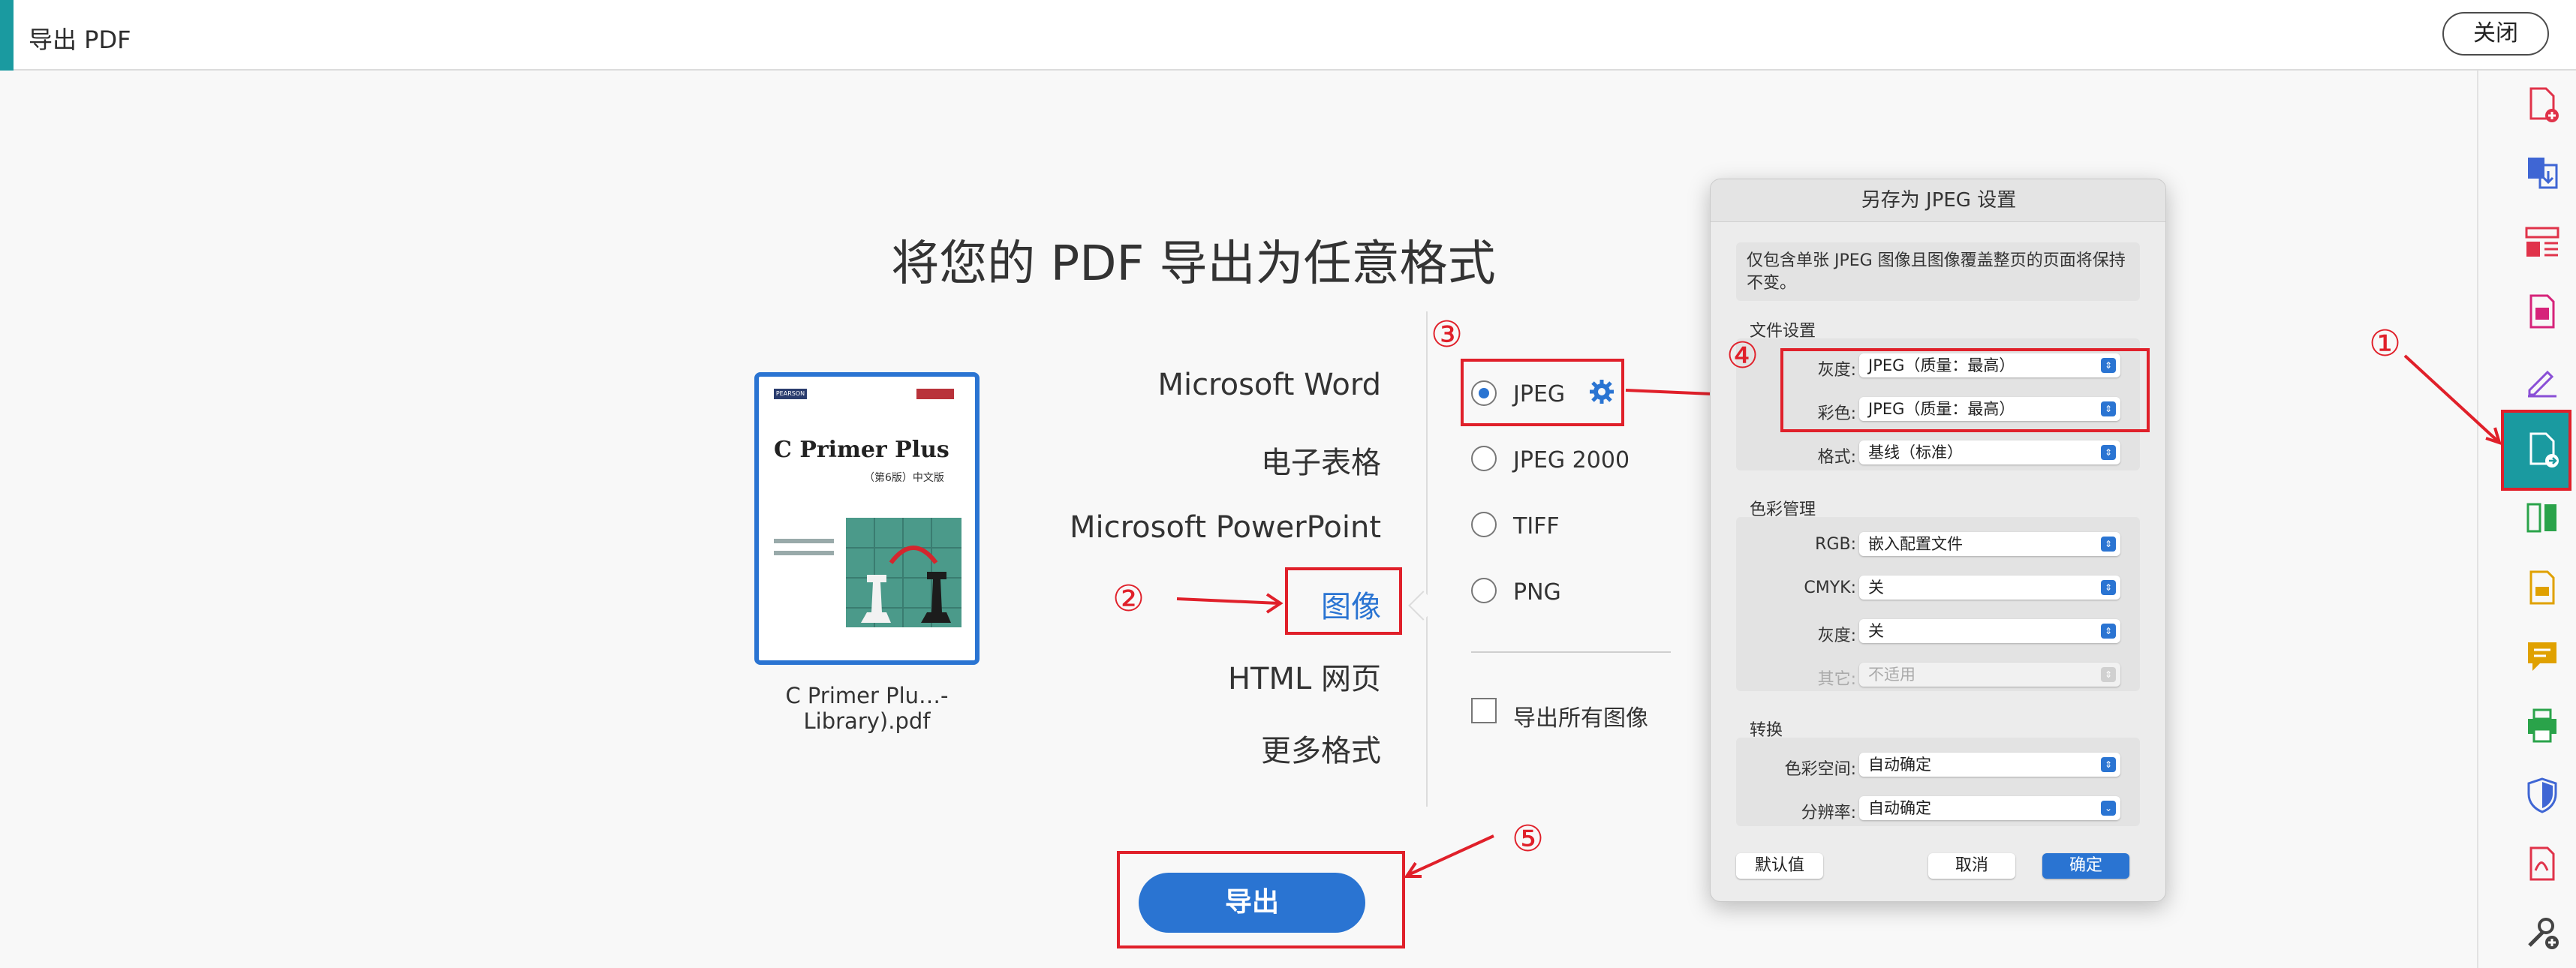 The height and width of the screenshot is (968, 2576). What do you see at coordinates (1484, 458) in the screenshot?
I see `radio-jpeg2000` at bounding box center [1484, 458].